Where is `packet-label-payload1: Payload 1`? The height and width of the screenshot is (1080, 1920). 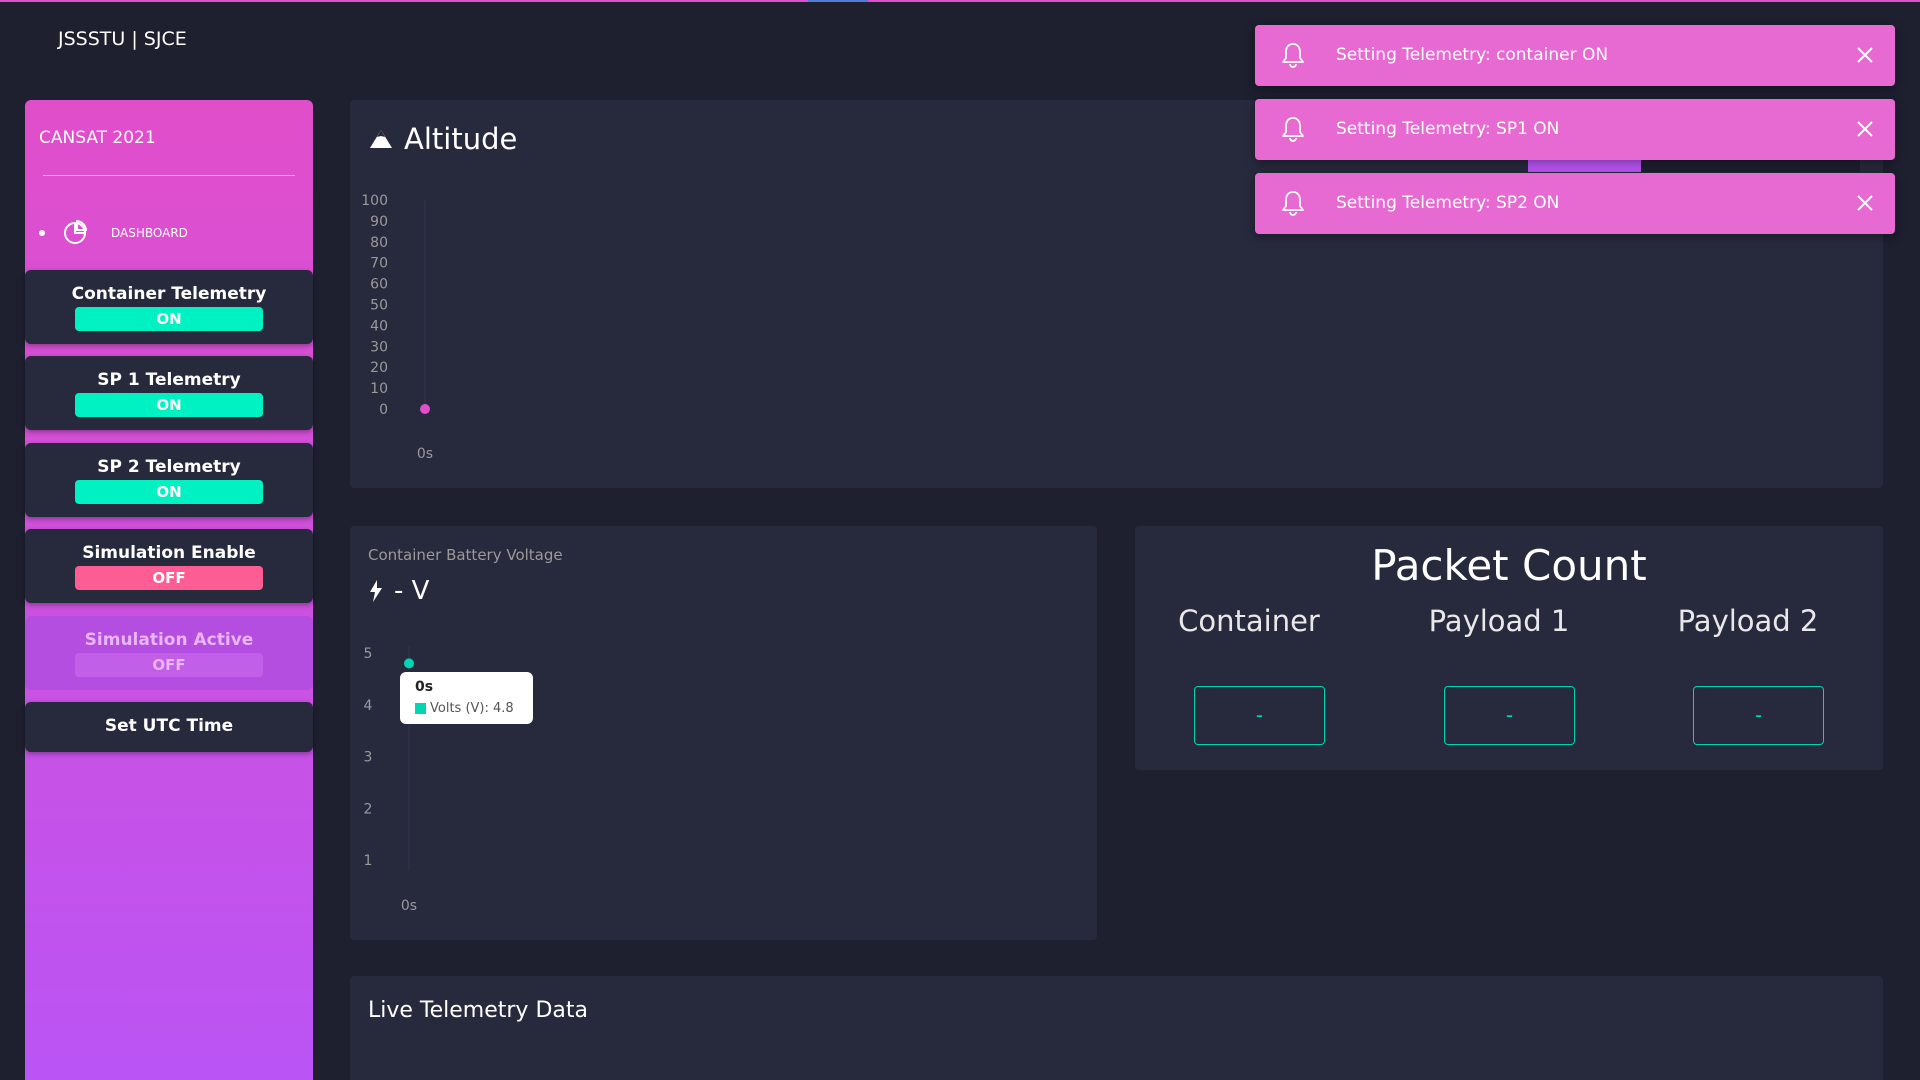
packet-label-payload1: Payload 1 is located at coordinates (1499, 621).